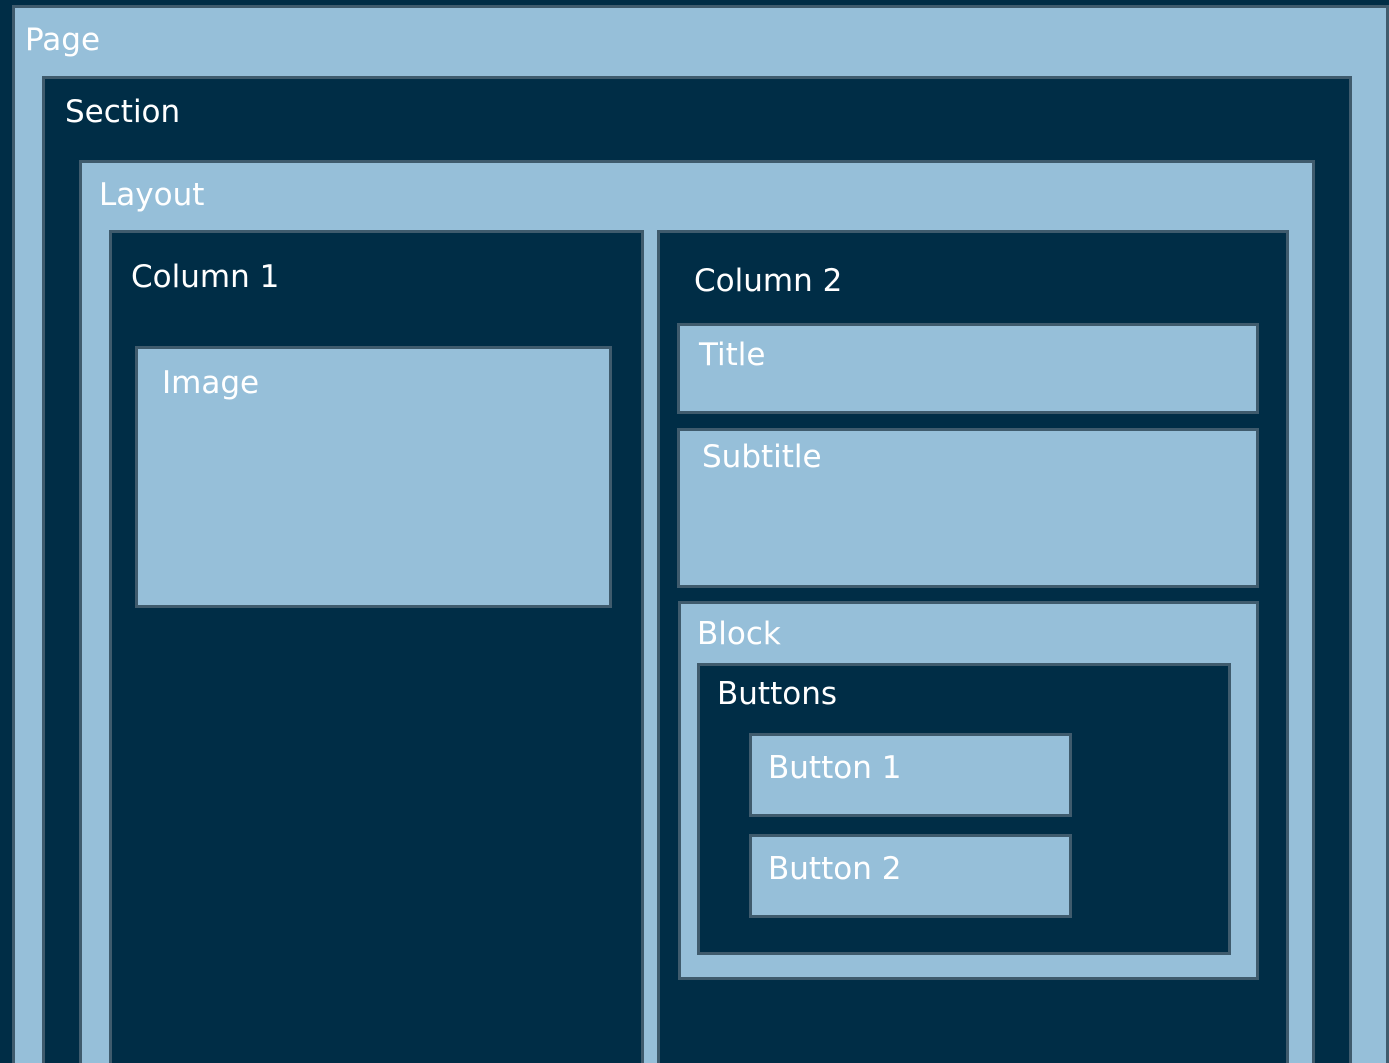 This screenshot has height=1063, width=1389. I want to click on column-2-label: Column 2, so click(768, 281).